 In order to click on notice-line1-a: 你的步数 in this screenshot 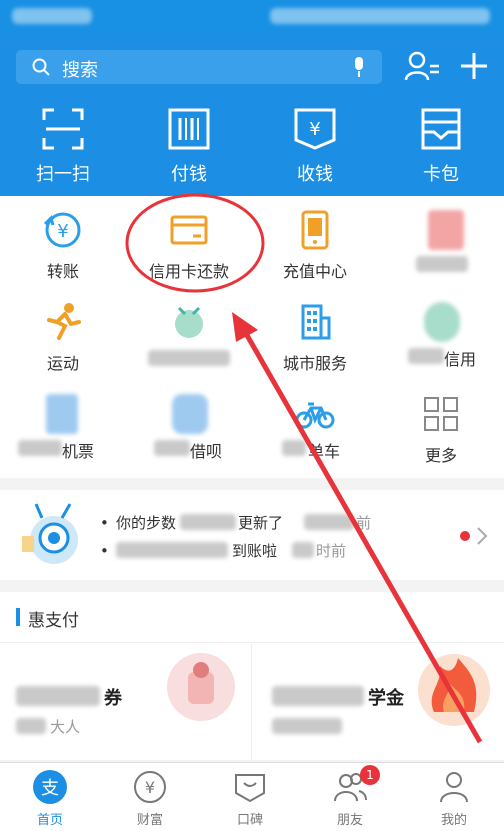, I will do `click(146, 523)`.